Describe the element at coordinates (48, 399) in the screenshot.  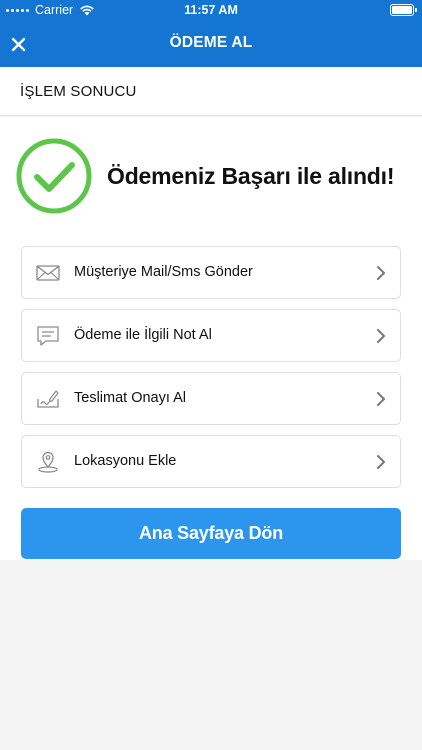
I see `signature-icon` at that location.